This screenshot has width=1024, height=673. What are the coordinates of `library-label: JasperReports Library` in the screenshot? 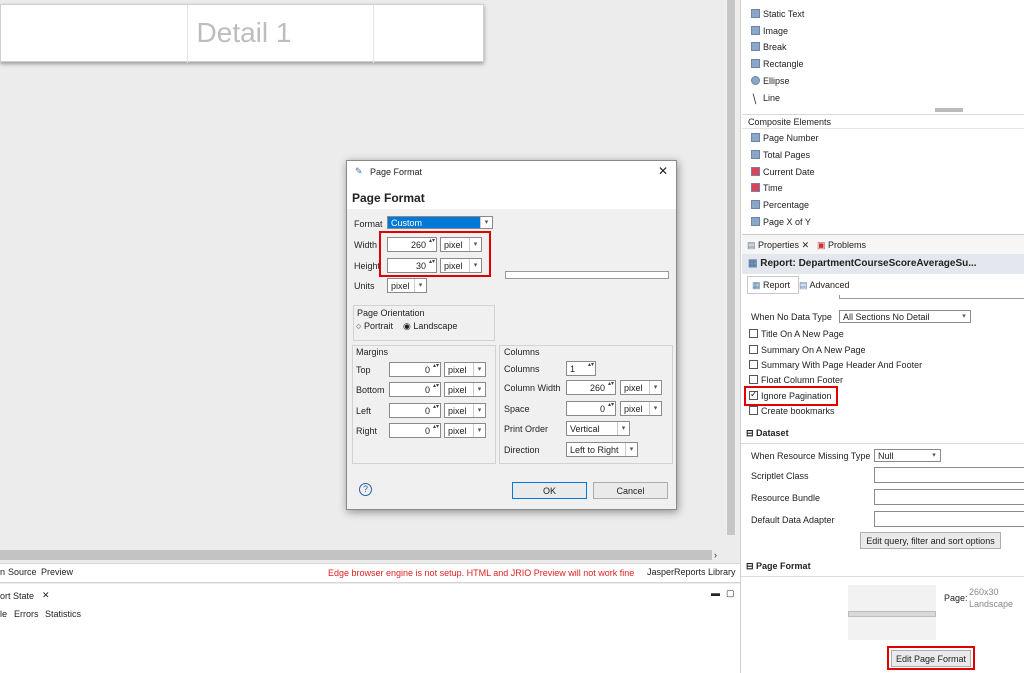 It's located at (691, 572).